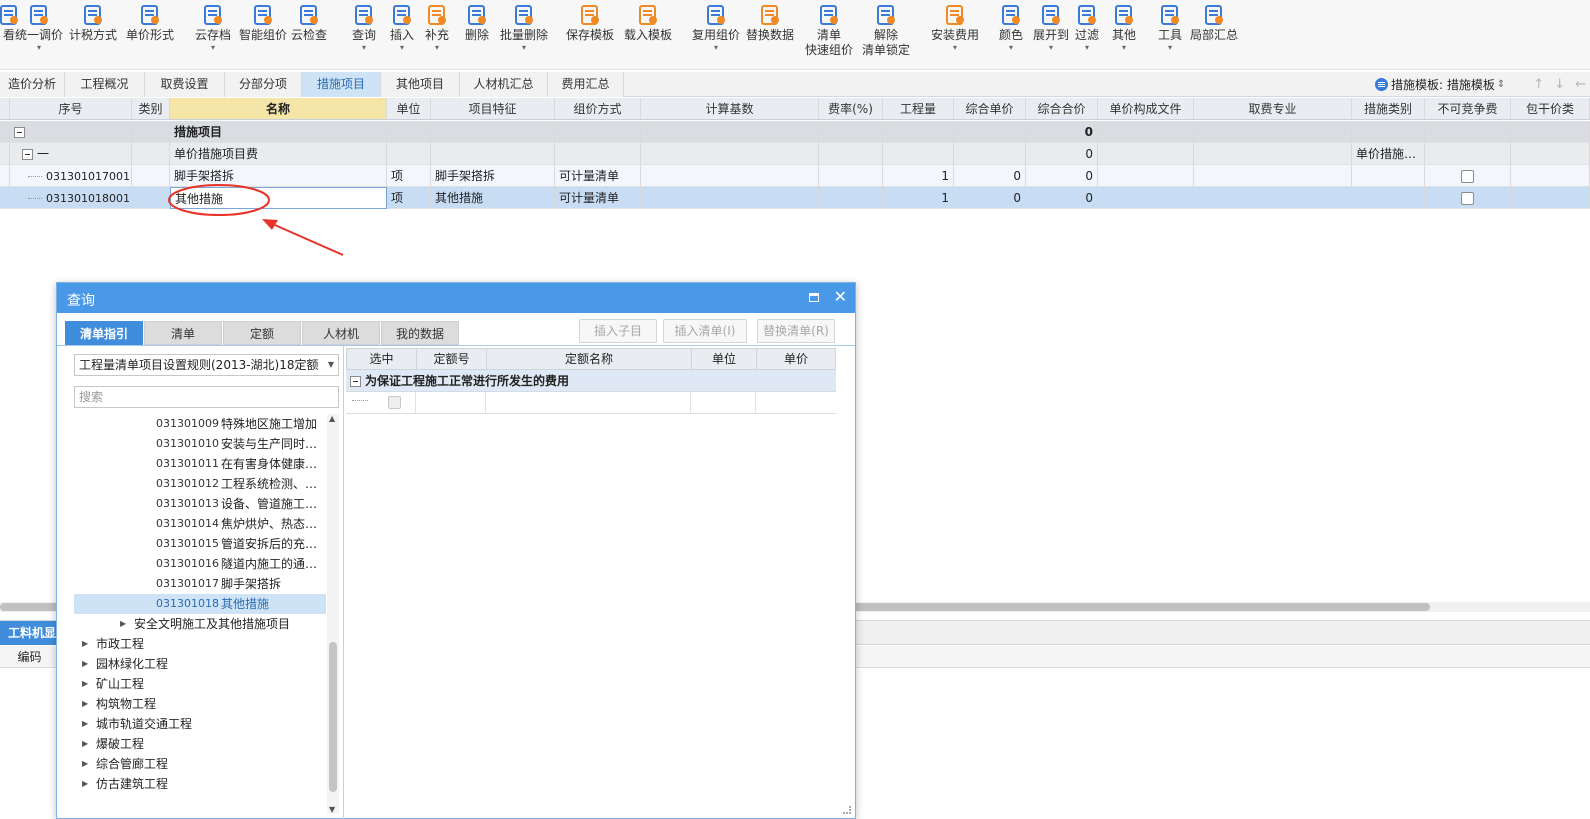  What do you see at coordinates (452, 359) in the screenshot?
I see `result-column-header: 定额号` at bounding box center [452, 359].